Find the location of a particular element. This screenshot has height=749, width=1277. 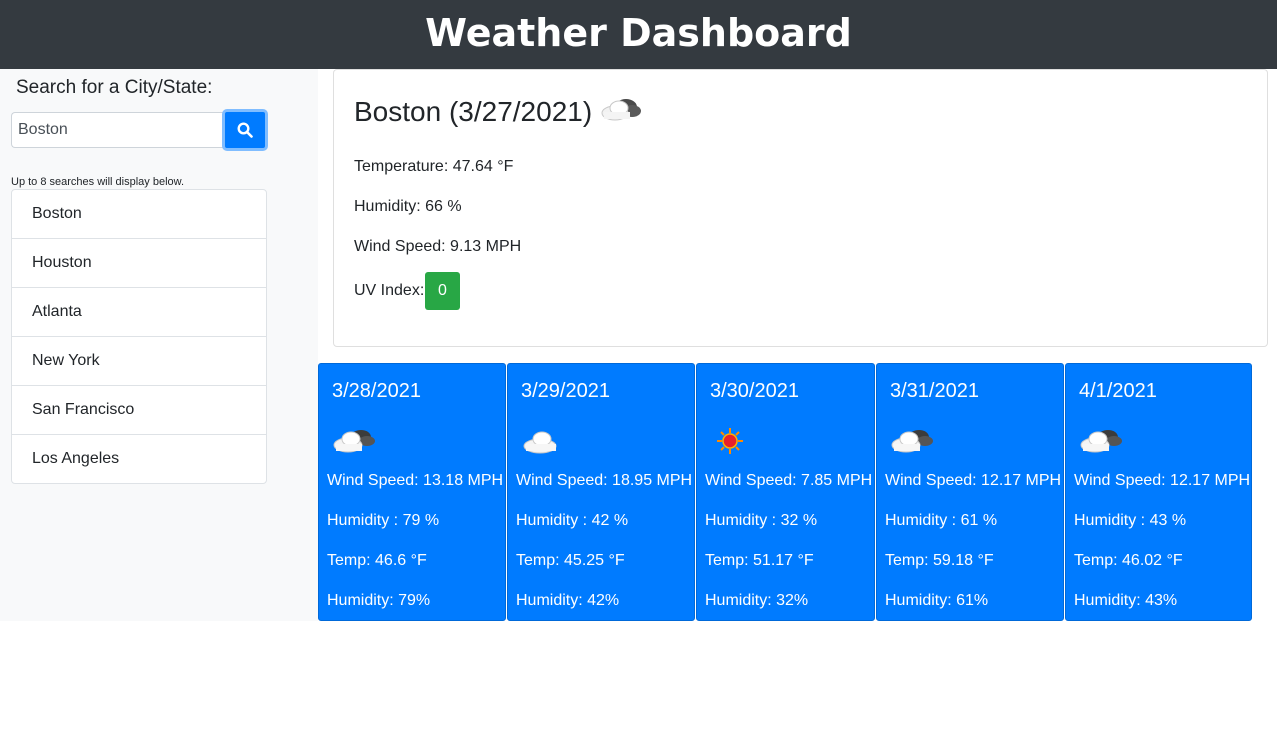

forecast-temp: Temp: 51.17 °F is located at coordinates (759, 560).